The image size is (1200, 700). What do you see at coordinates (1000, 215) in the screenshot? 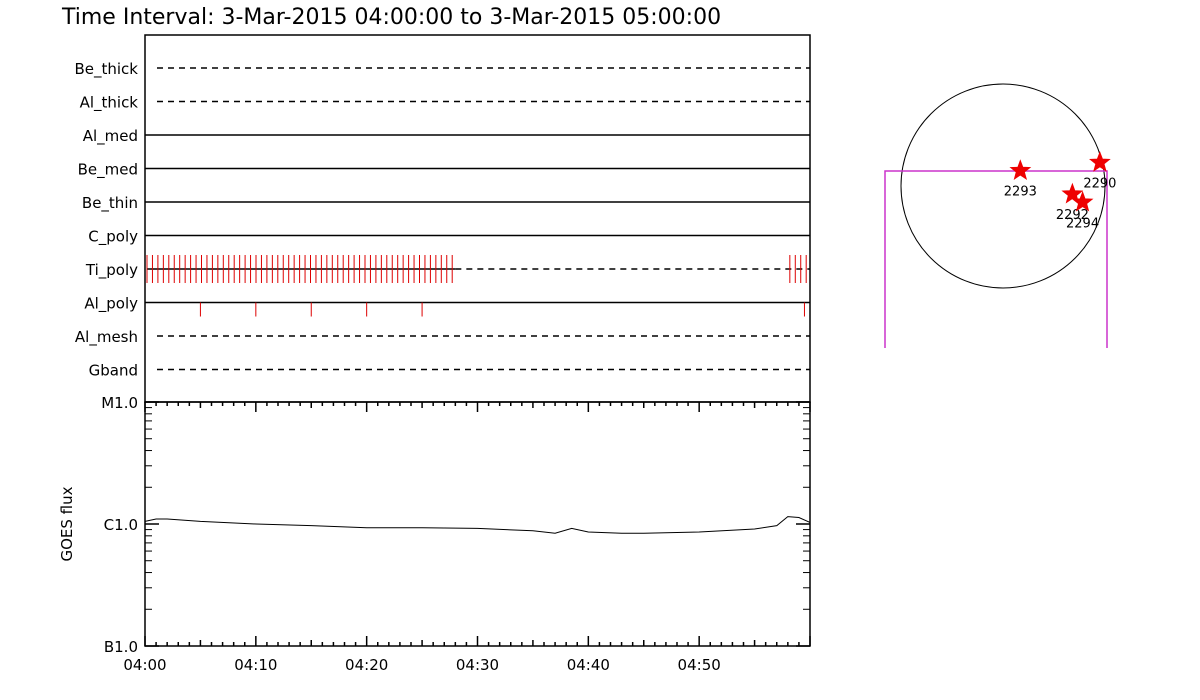
I see `sun-map-panel: 2290229322922294` at bounding box center [1000, 215].